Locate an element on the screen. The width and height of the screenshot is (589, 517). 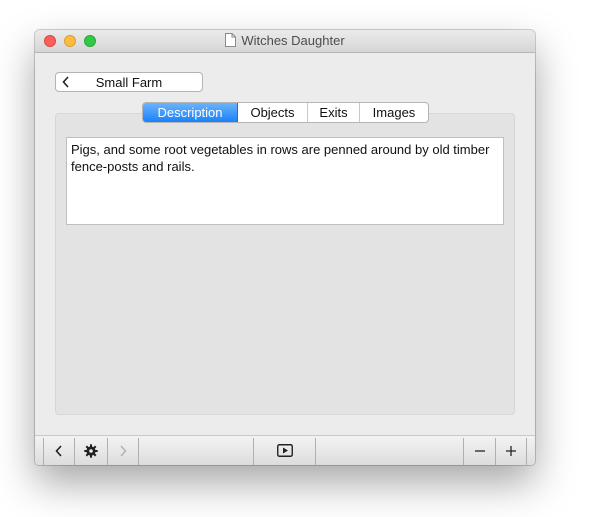
remove-button is located at coordinates (479, 451).